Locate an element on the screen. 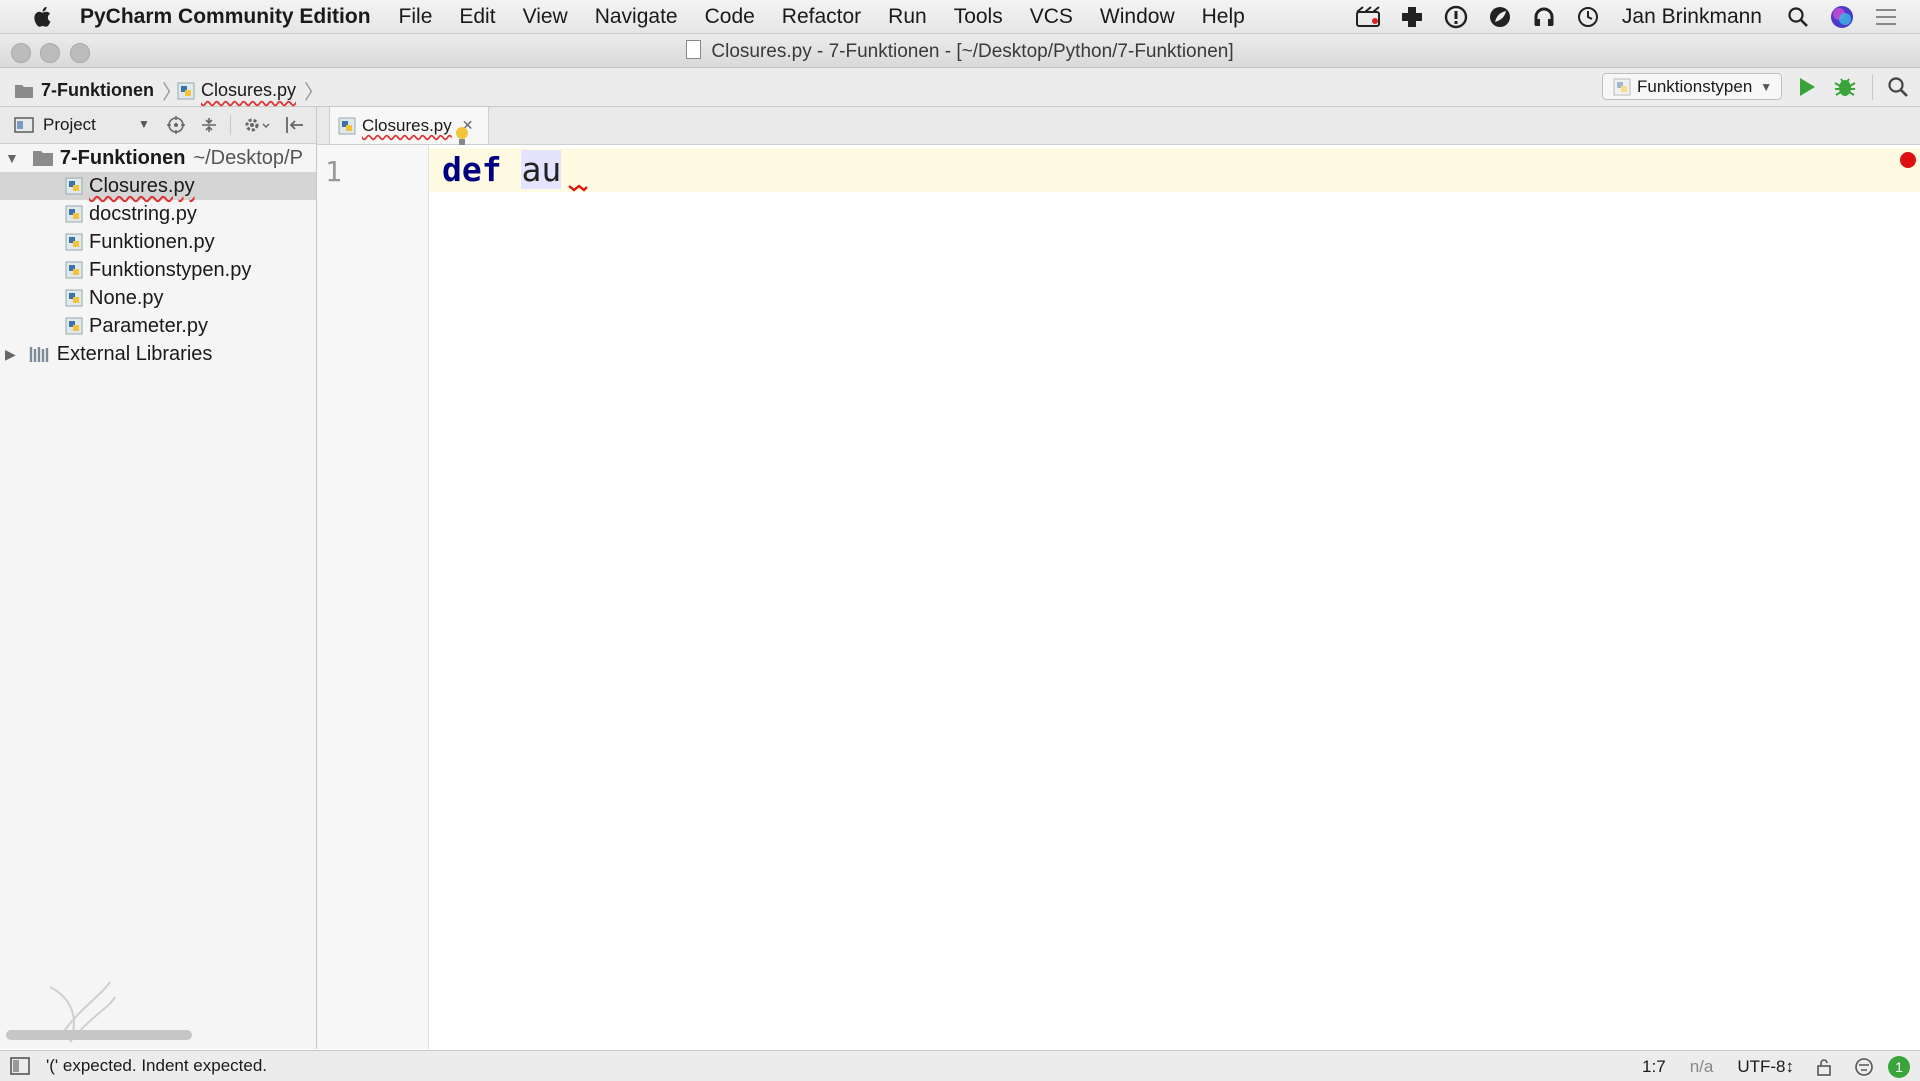 The height and width of the screenshot is (1081, 1920). library-icon is located at coordinates (38, 354).